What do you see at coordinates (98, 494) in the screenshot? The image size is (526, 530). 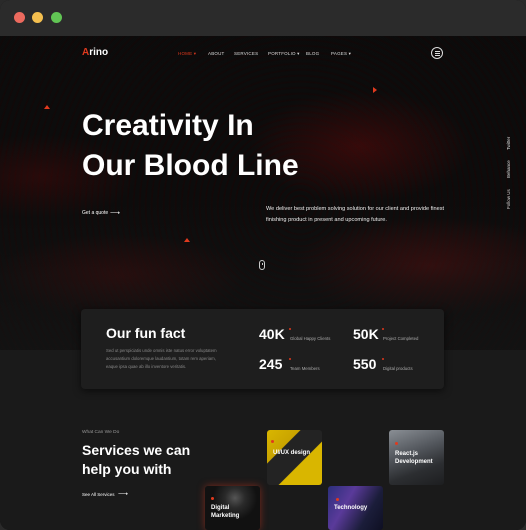 I see `see-all-services-link: See All Services` at bounding box center [98, 494].